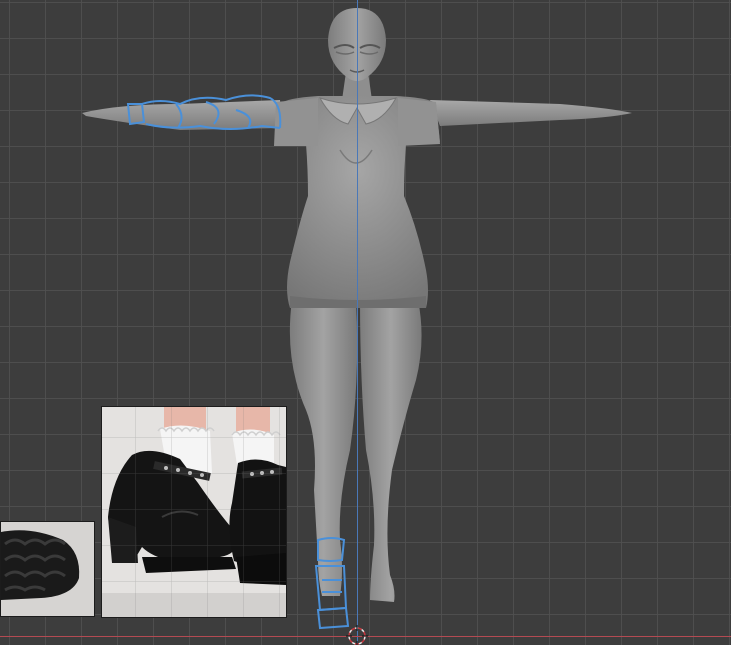 Image resolution: width=731 pixels, height=645 pixels. What do you see at coordinates (357, 322) in the screenshot?
I see `y-axis-line` at bounding box center [357, 322].